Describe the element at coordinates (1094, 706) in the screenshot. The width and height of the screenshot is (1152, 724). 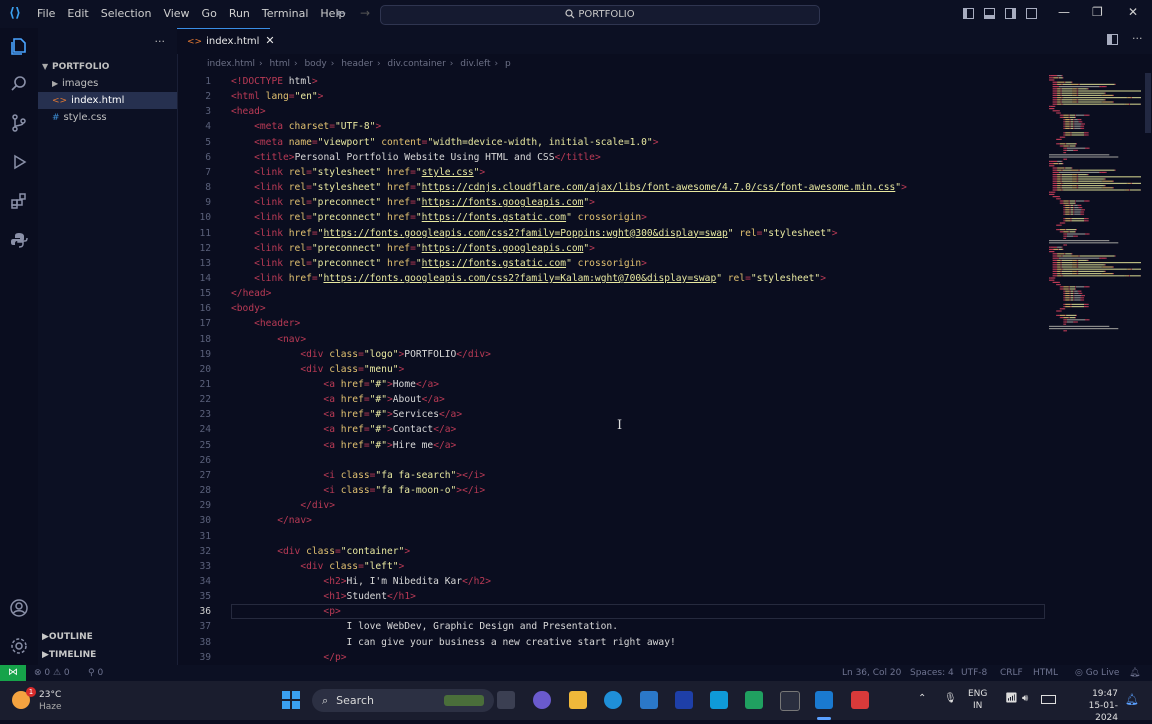
I see `clock: 19:47 15-01-2024` at that location.